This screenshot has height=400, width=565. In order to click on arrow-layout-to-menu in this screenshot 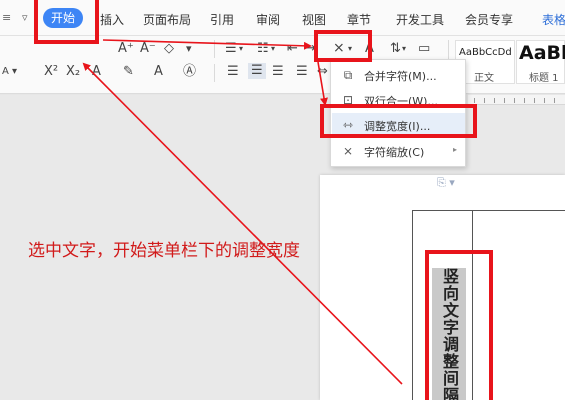, I will do `click(322, 83)`.